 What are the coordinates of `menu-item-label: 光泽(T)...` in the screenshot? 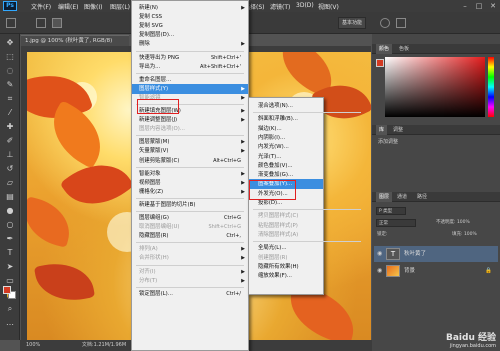 It's located at (270, 156).